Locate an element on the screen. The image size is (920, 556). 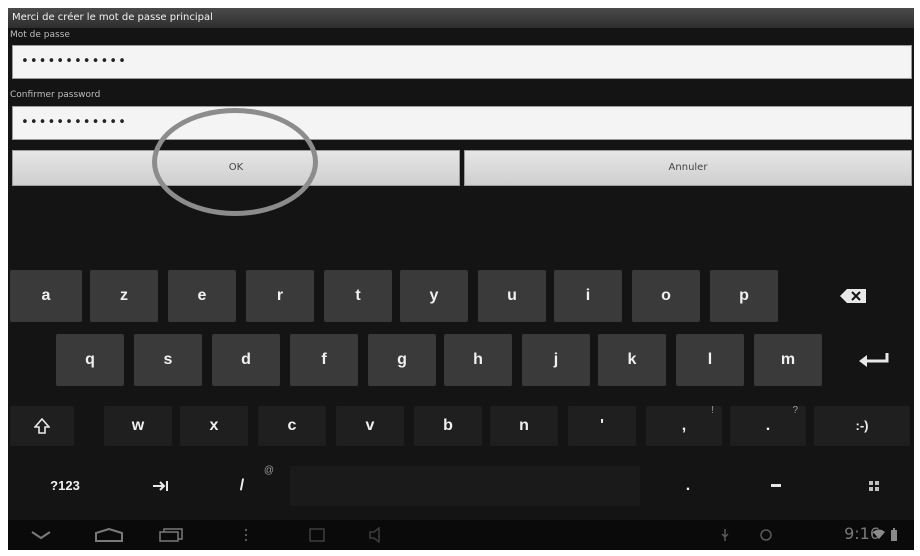
volume-icon is located at coordinates (379, 535).